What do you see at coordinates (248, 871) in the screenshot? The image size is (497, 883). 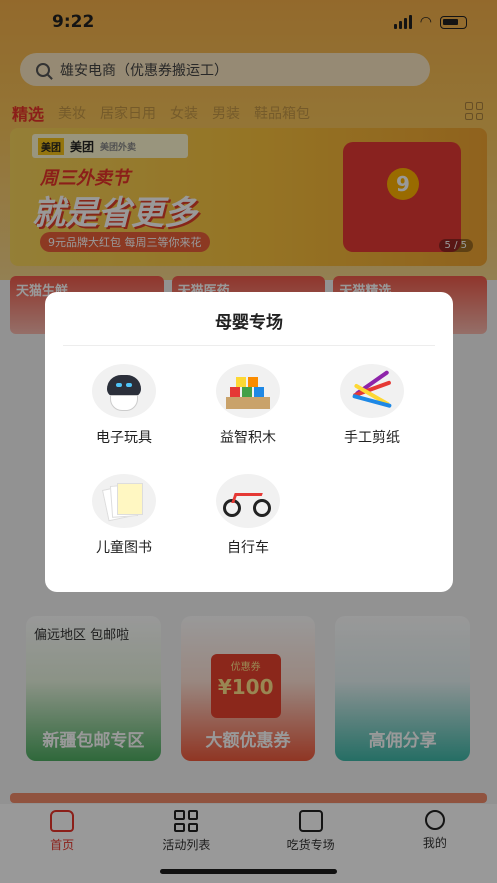 I see `home-indicator` at bounding box center [248, 871].